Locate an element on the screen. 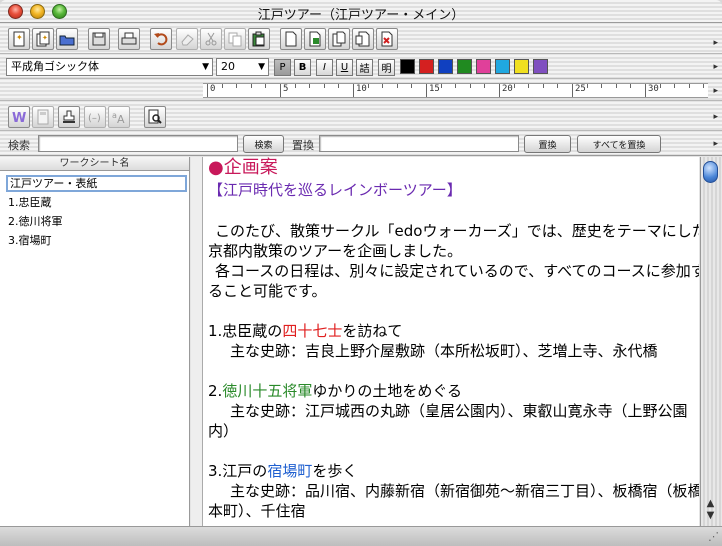 This screenshot has width=722, height=546. replace-all-button: すべてを置換 is located at coordinates (619, 144).